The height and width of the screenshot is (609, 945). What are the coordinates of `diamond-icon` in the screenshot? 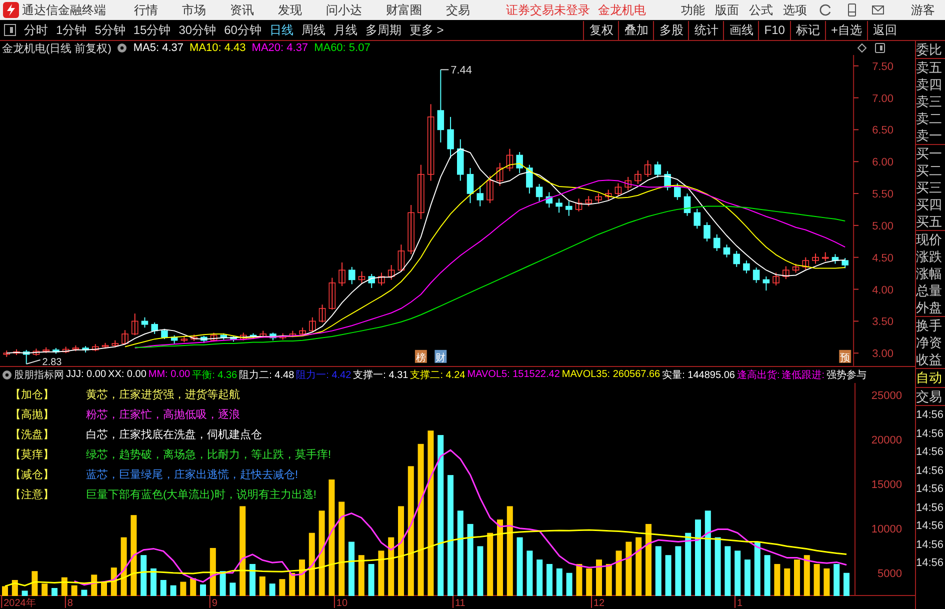 It's located at (862, 48).